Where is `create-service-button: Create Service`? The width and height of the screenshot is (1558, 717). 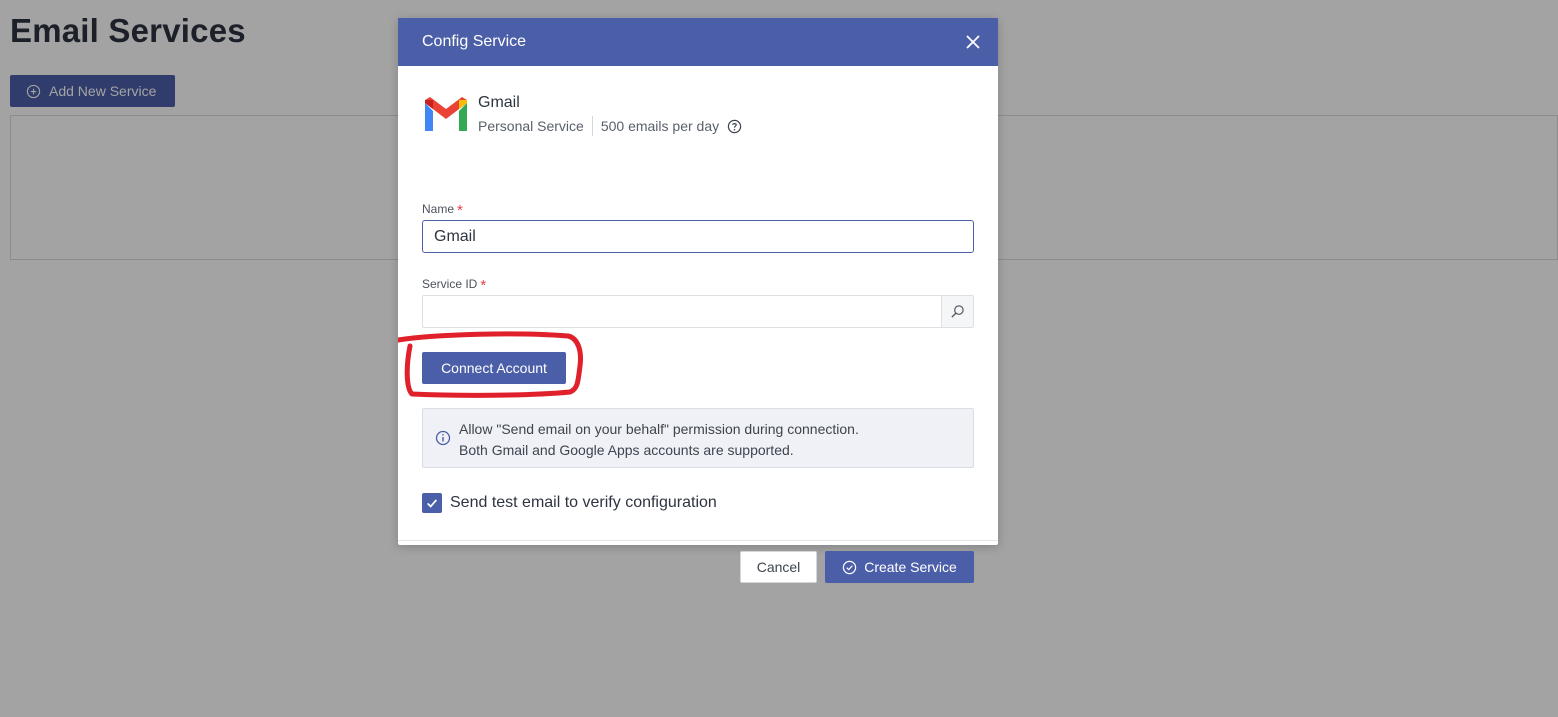 create-service-button: Create Service is located at coordinates (899, 567).